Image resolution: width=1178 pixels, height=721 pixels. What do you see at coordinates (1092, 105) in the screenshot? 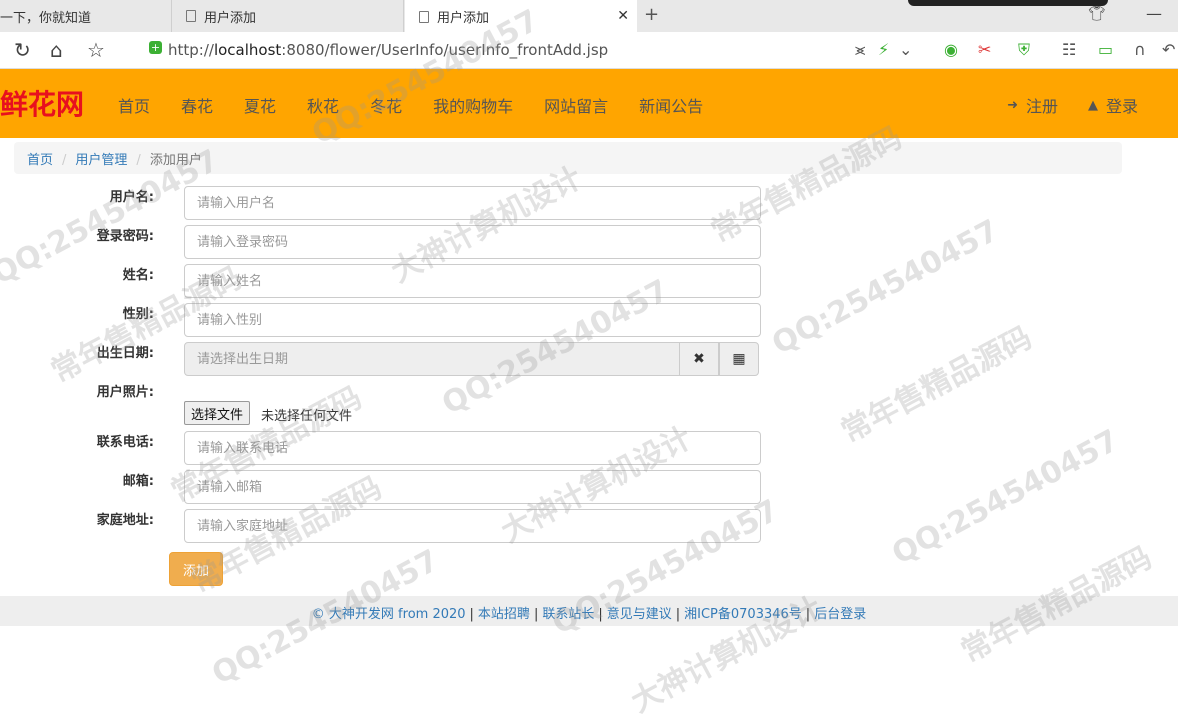
I see `user-icon: ▲` at bounding box center [1092, 105].